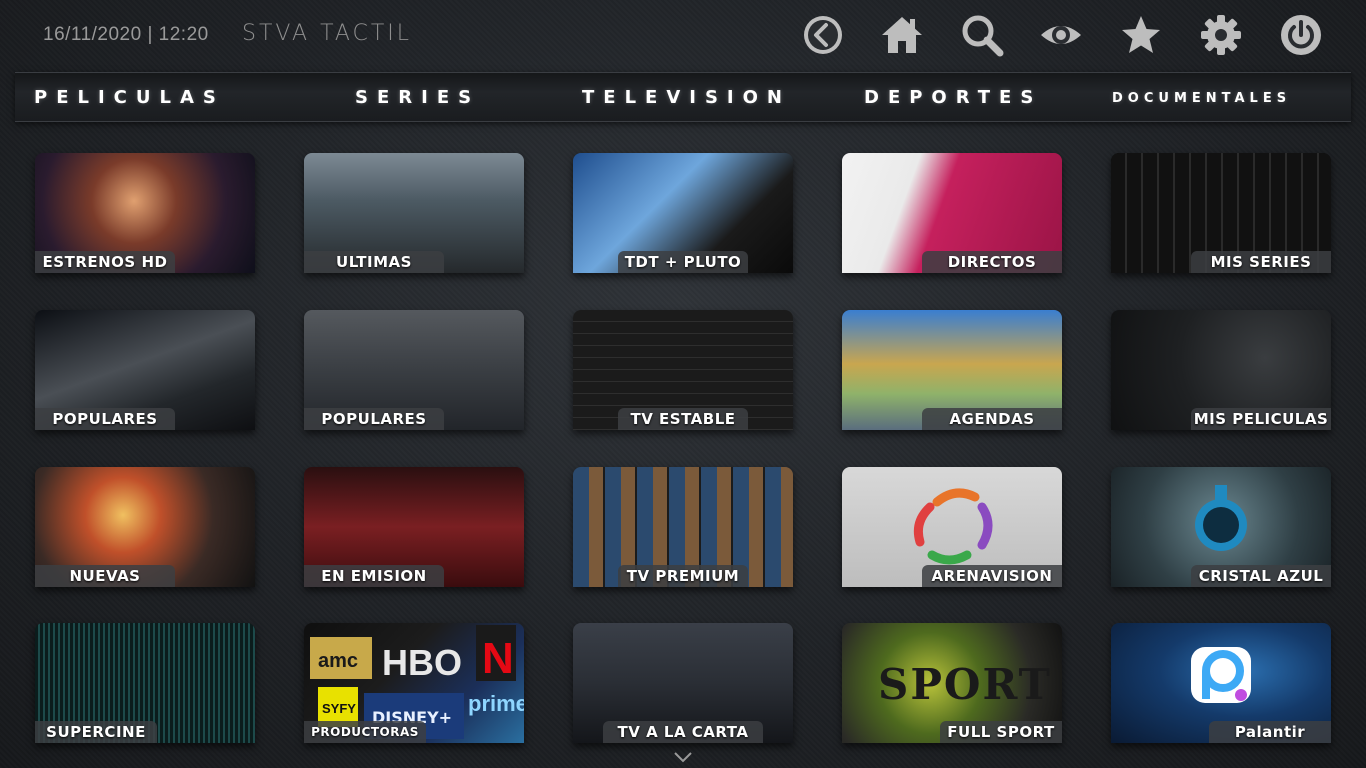 This screenshot has height=768, width=1366. I want to click on toolbar-icons, so click(683, 36).